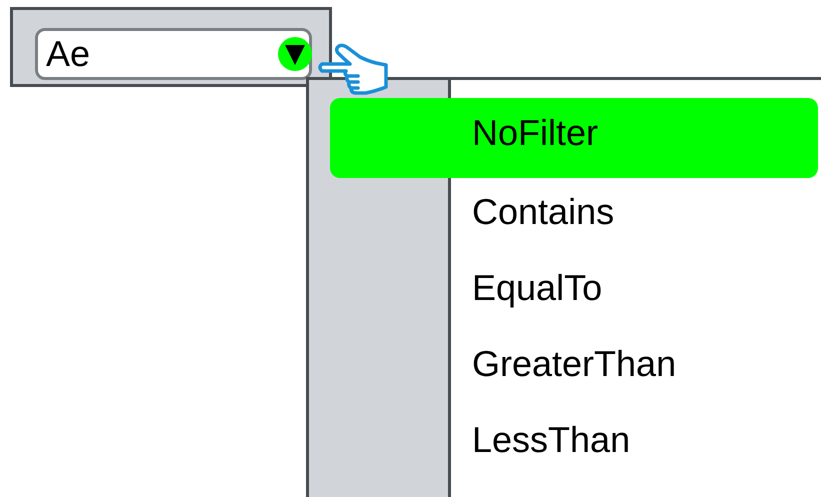 This screenshot has width=821, height=497. Describe the element at coordinates (574, 440) in the screenshot. I see `menu-option: LessThan` at that location.